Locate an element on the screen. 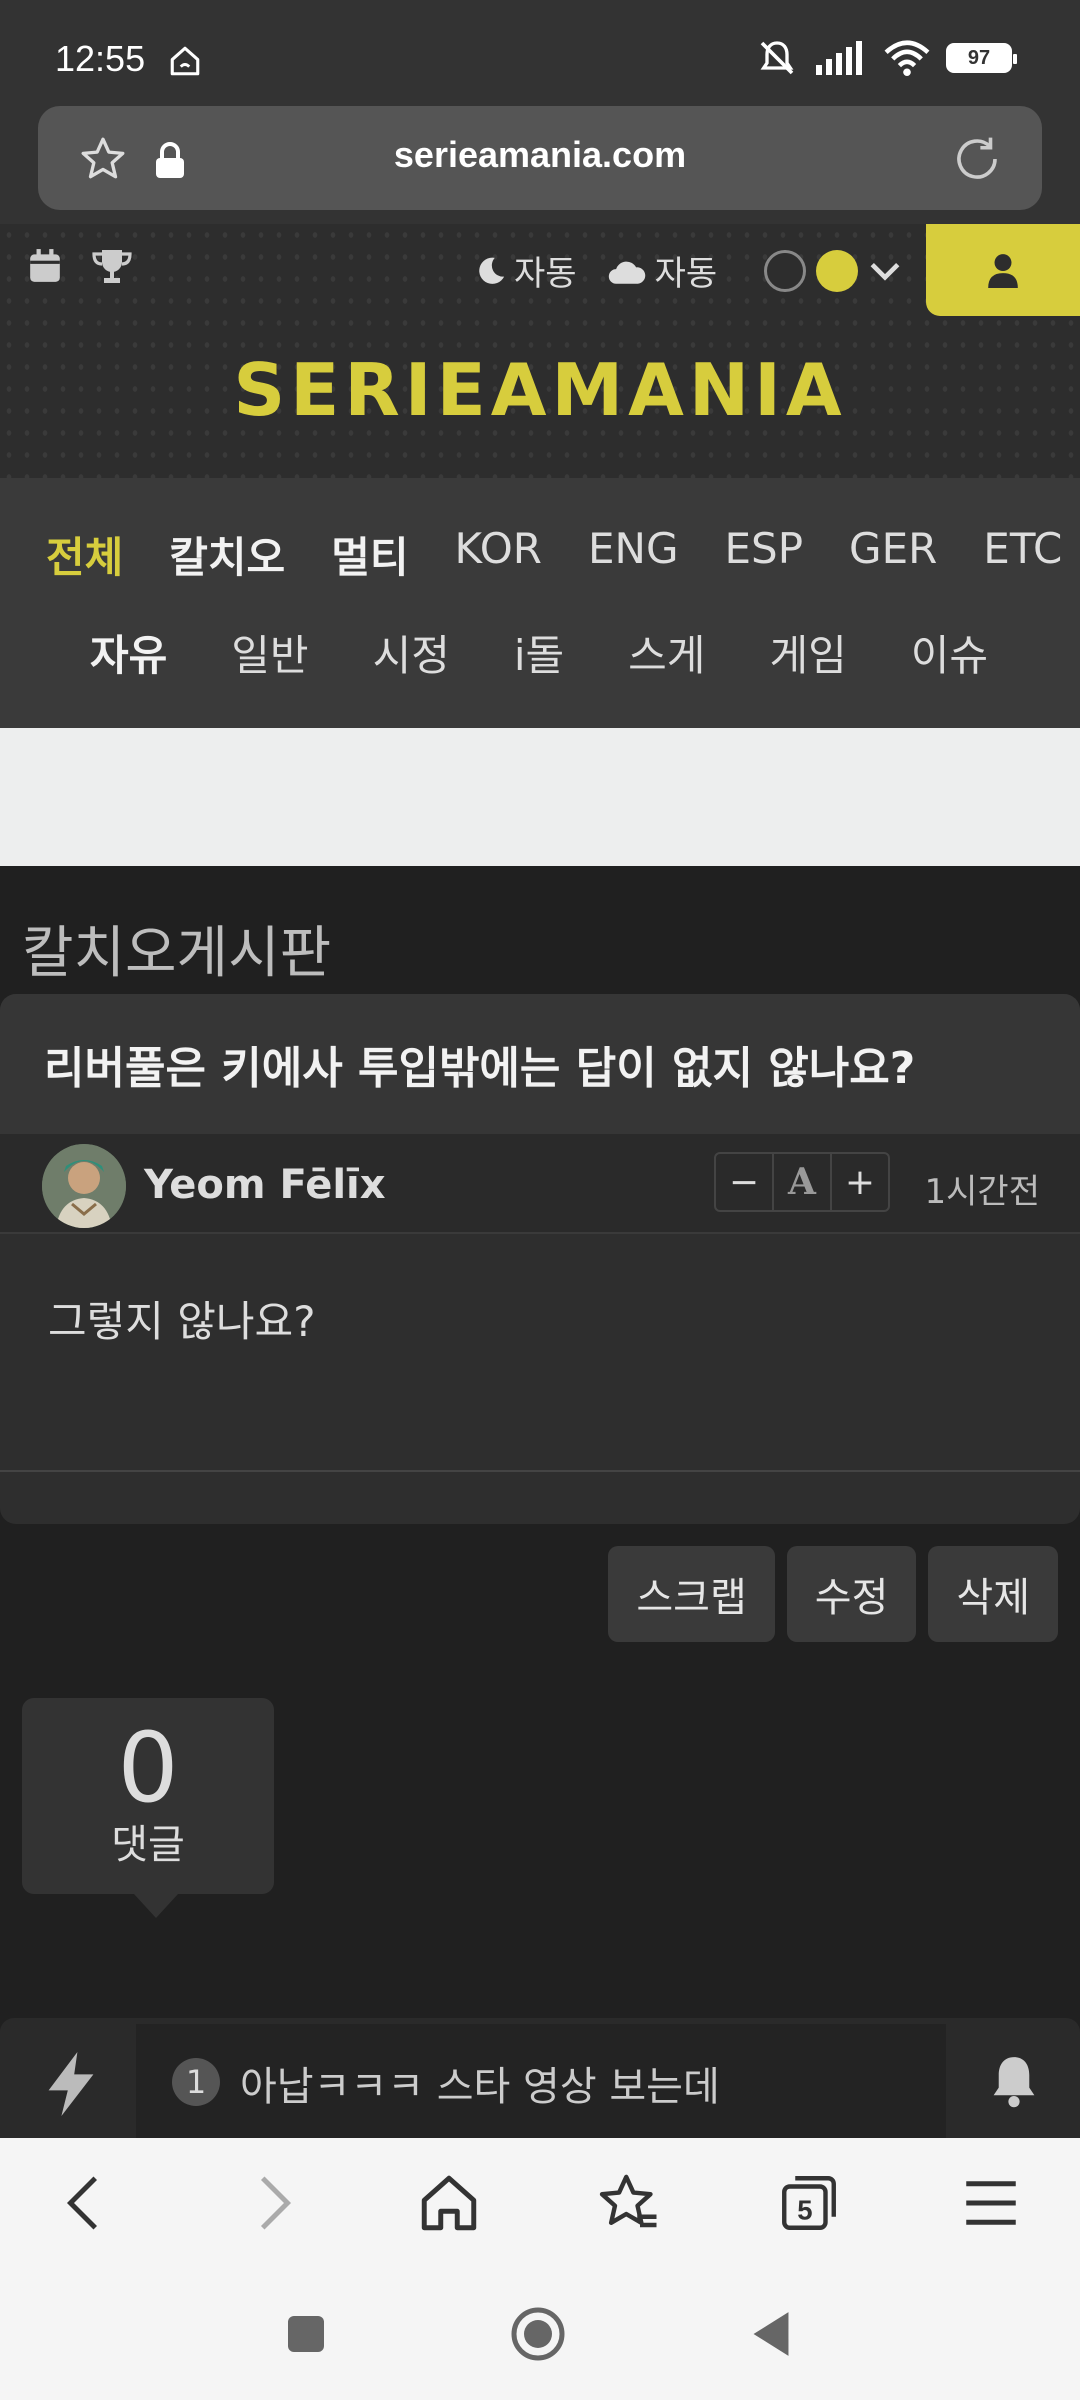  user-login-button is located at coordinates (1003, 270).